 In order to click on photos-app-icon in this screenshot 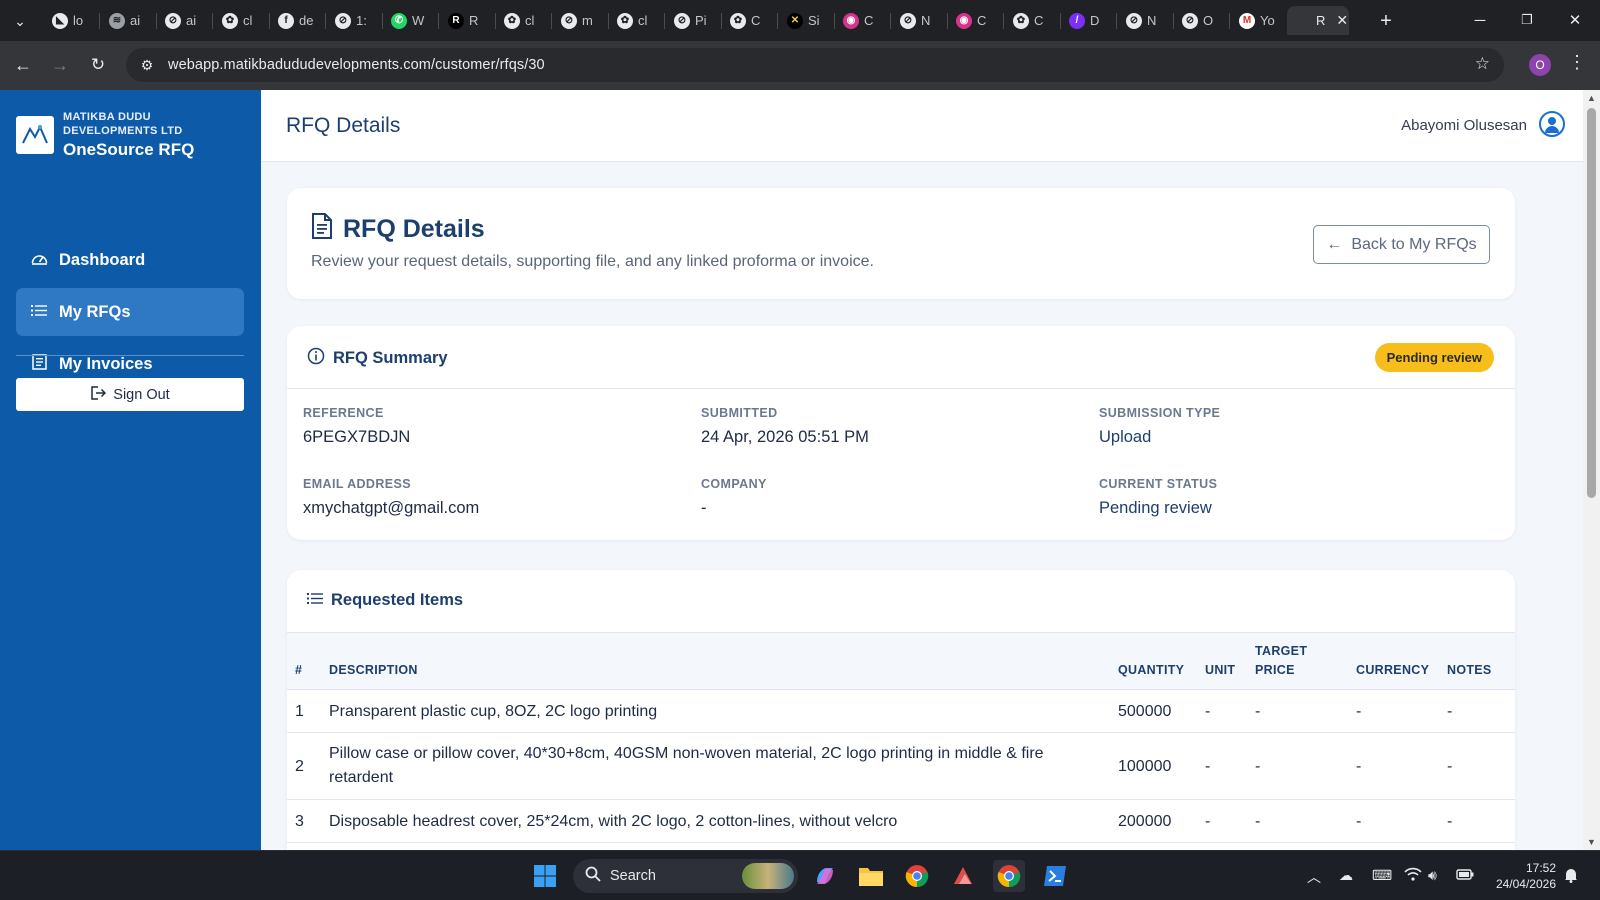, I will do `click(963, 876)`.